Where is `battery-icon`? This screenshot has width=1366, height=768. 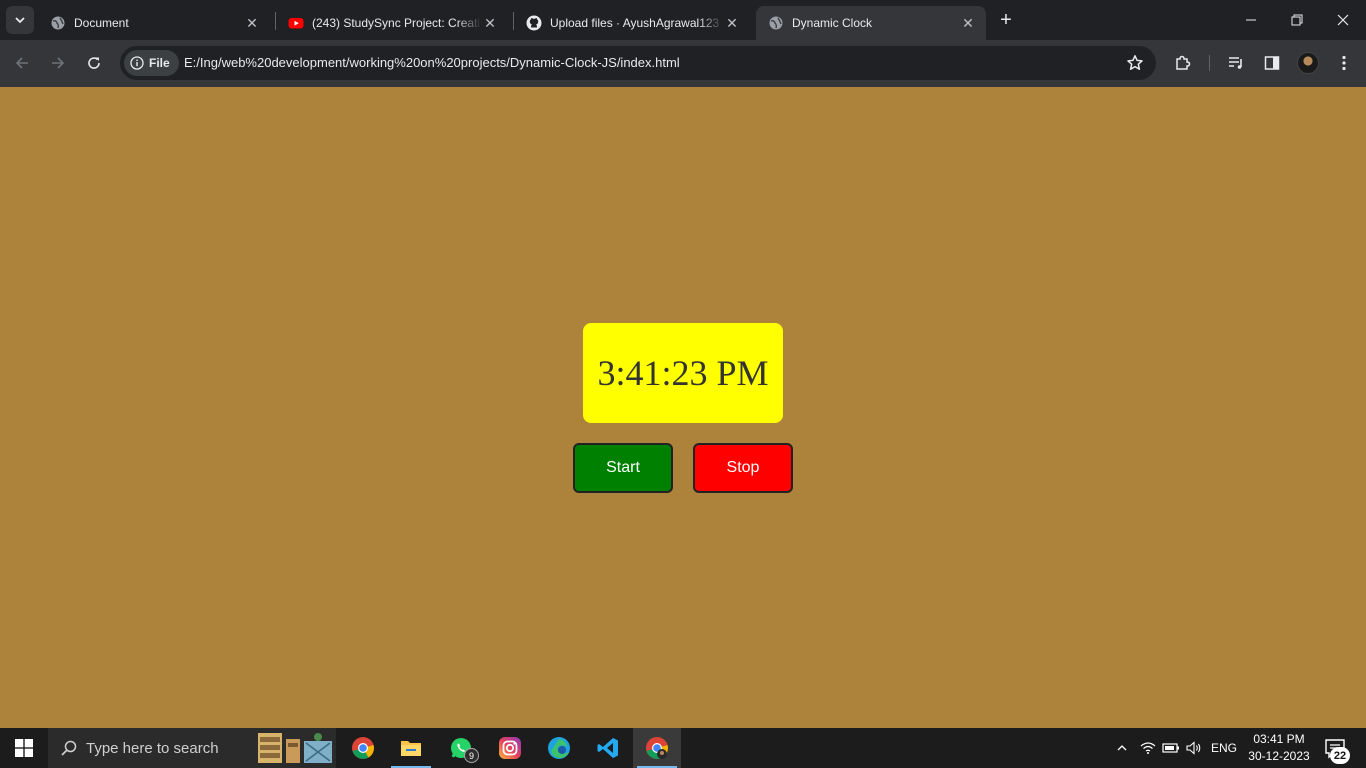 battery-icon is located at coordinates (1170, 748).